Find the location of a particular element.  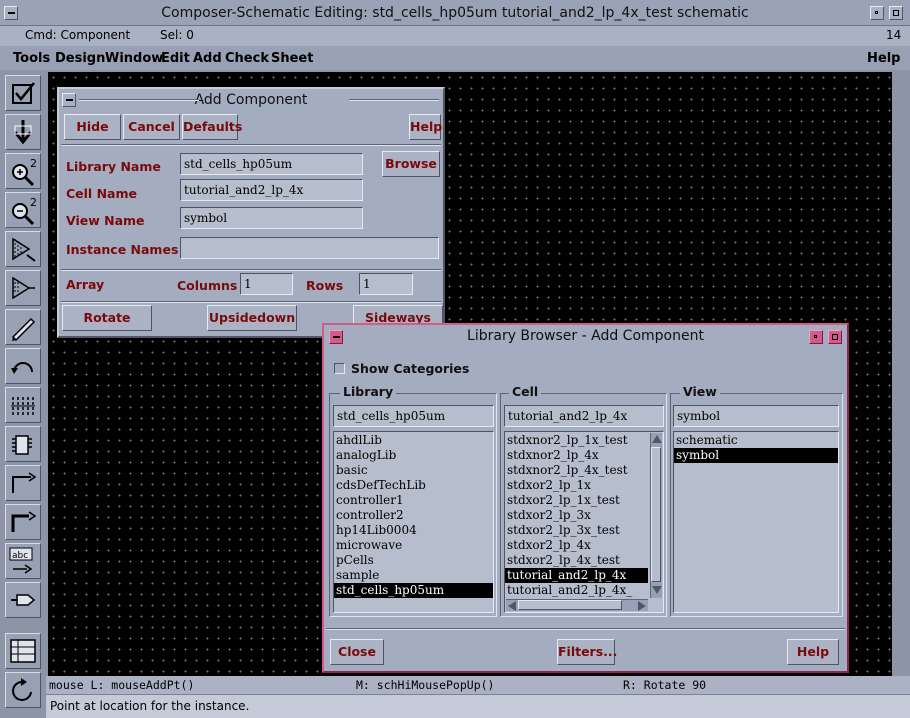

instance-names-field is located at coordinates (309, 248).